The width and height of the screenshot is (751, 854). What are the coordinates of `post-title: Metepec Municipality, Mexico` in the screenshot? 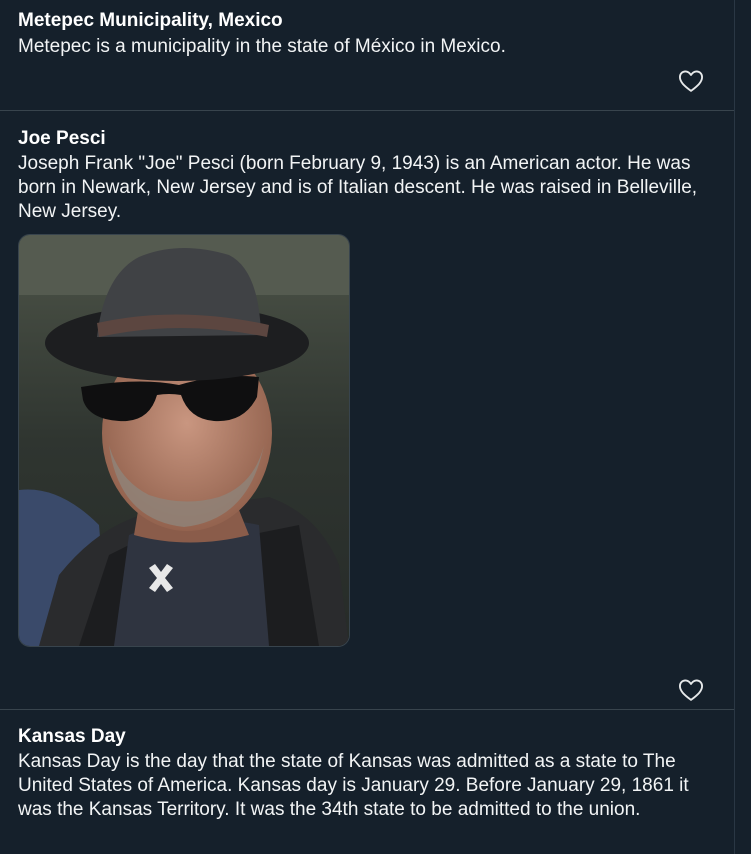 It's located at (150, 20).